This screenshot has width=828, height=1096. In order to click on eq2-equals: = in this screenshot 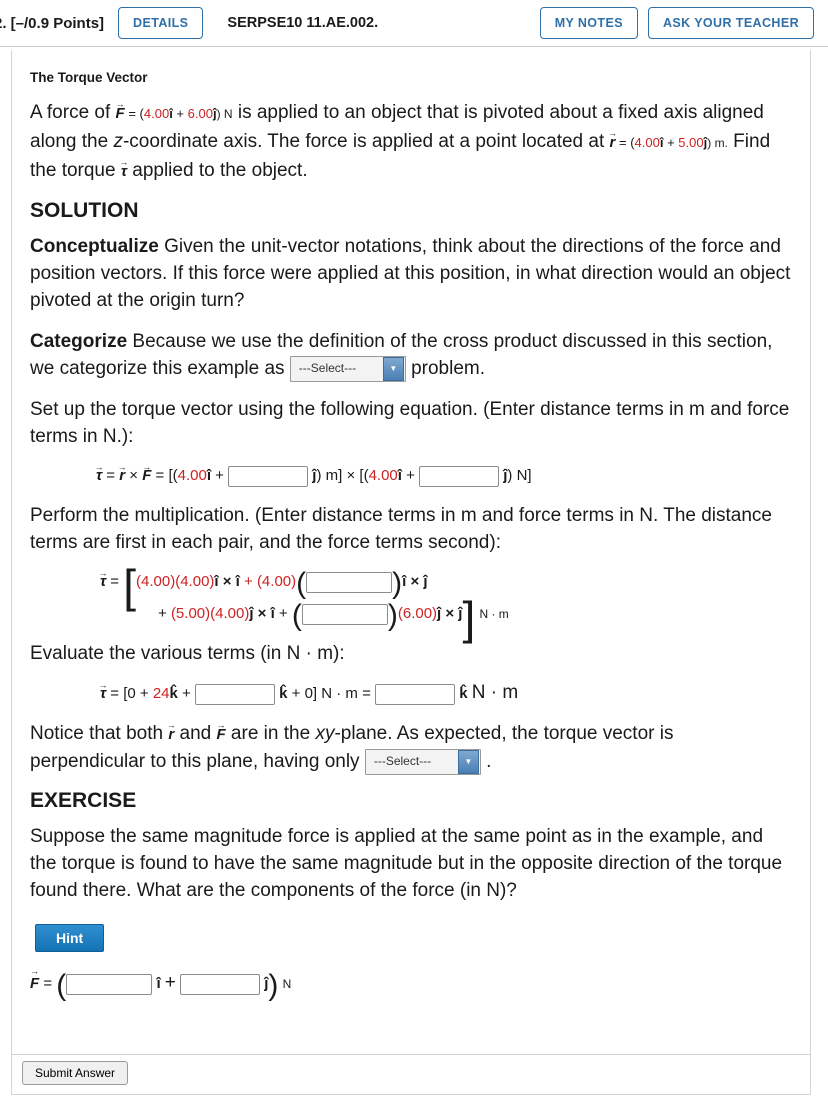, I will do `click(115, 581)`.